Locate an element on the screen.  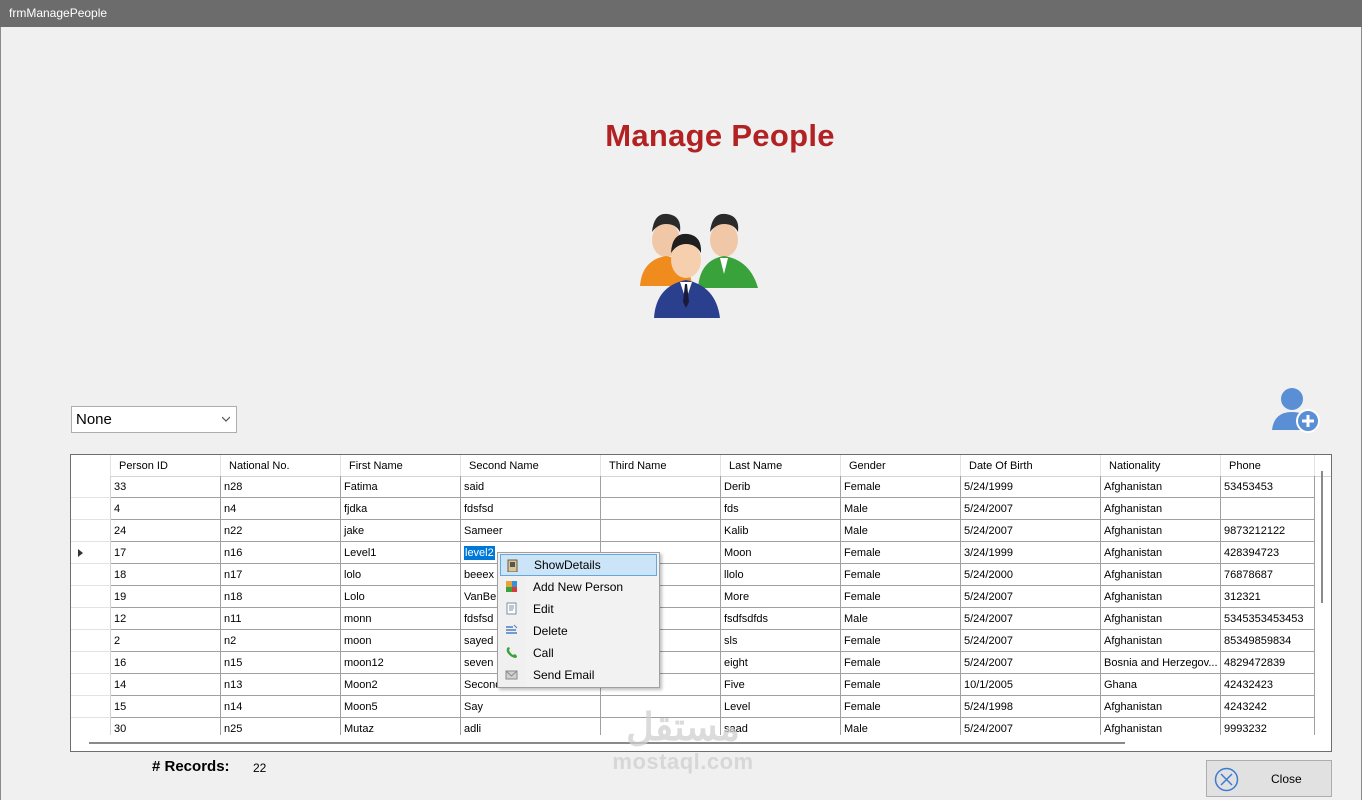
column-header-national-no: National No. is located at coordinates (281, 465).